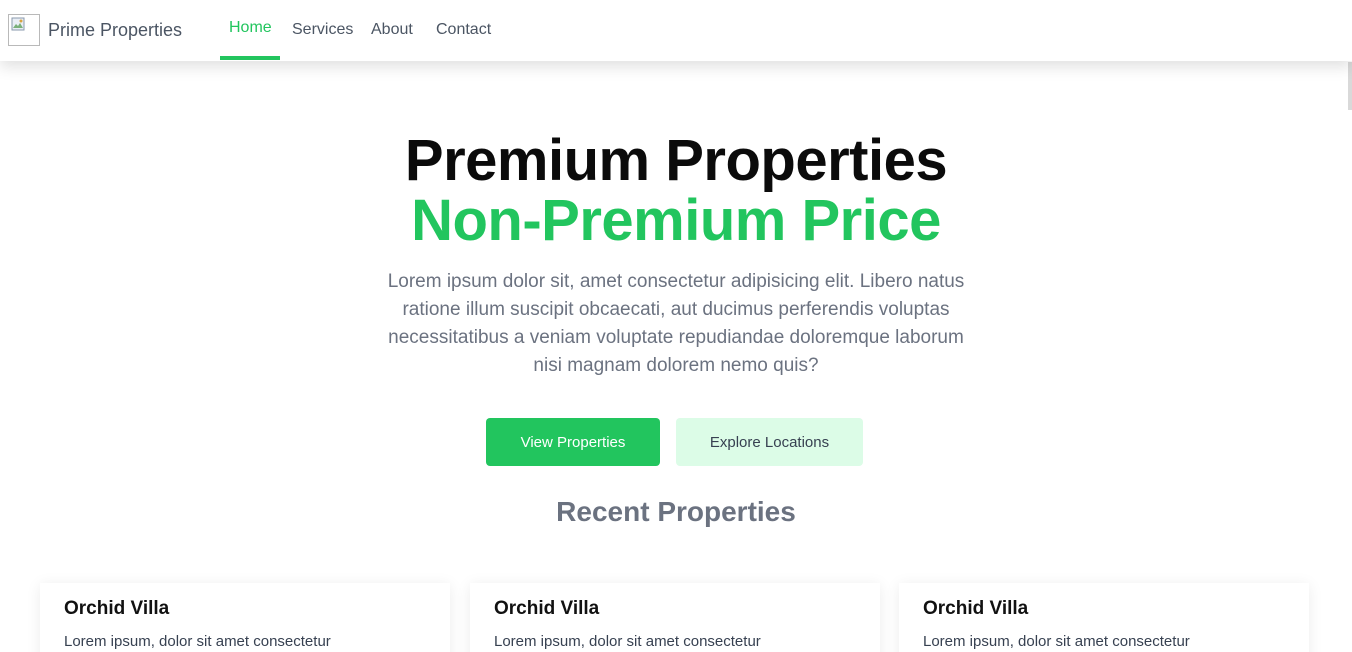  I want to click on broken-image-icon, so click(24, 30).